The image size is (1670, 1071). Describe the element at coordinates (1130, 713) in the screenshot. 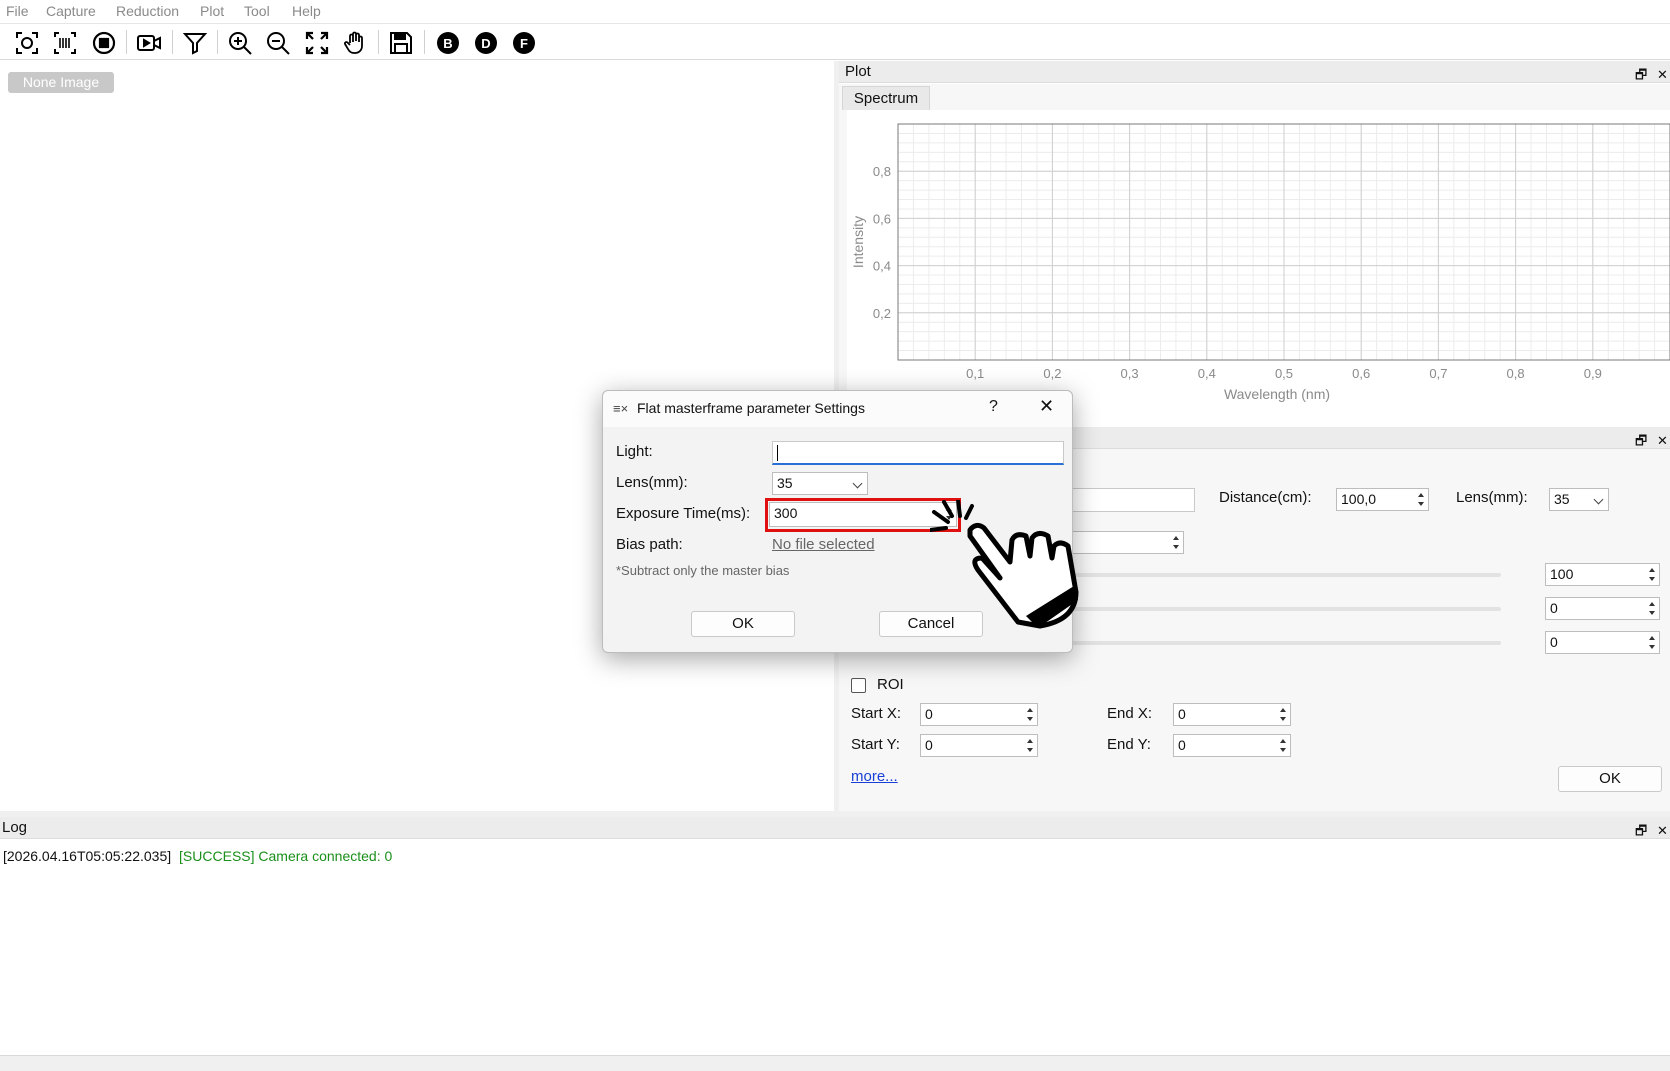

I see `end-x-label: End X:` at that location.